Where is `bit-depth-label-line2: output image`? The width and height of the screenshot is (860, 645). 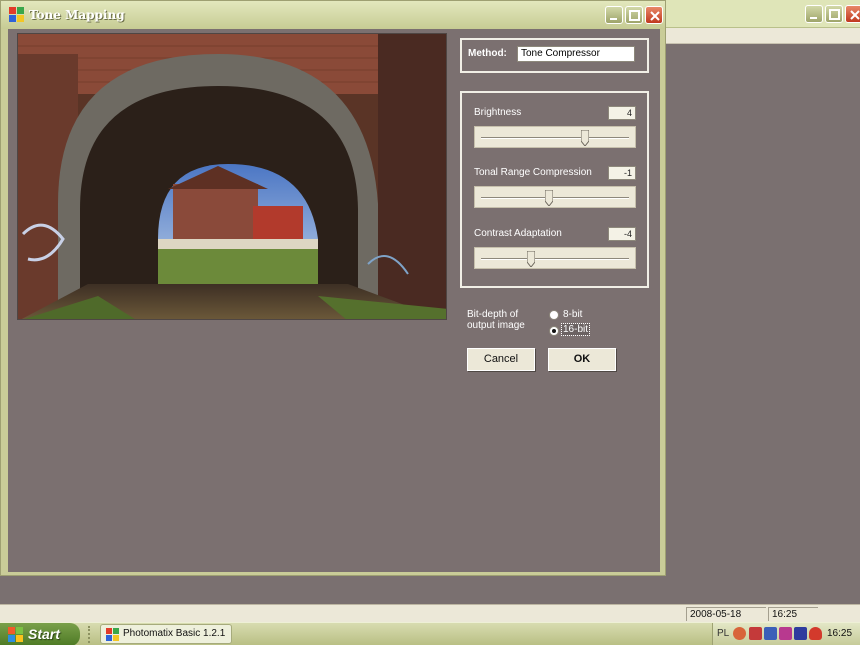 bit-depth-label-line2: output image is located at coordinates (496, 325).